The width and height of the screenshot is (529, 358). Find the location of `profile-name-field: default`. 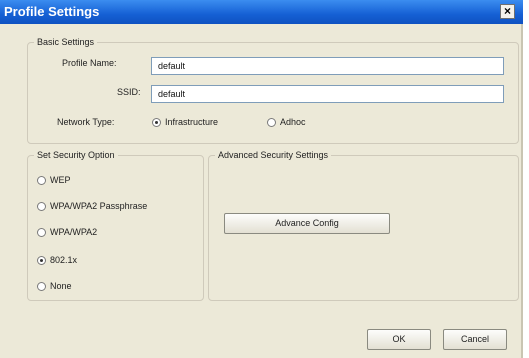

profile-name-field: default is located at coordinates (327, 66).